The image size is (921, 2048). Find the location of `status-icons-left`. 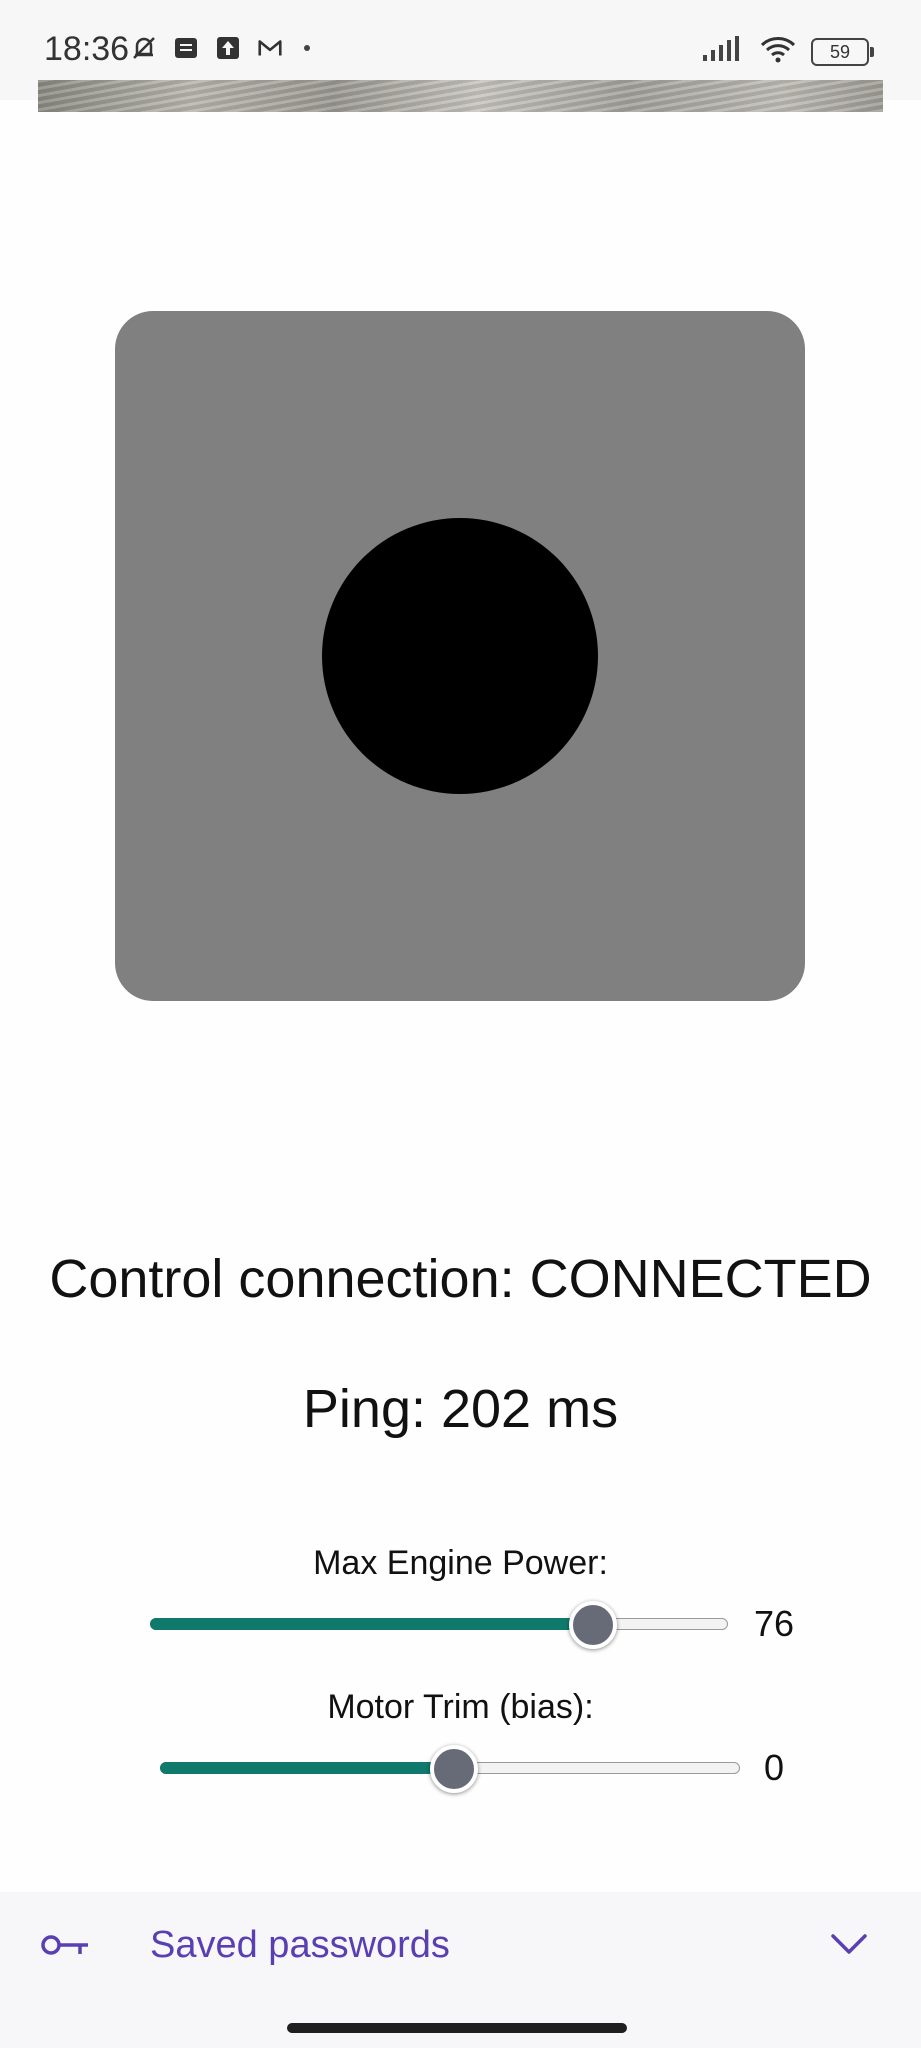

status-icons-left is located at coordinates (220, 48).